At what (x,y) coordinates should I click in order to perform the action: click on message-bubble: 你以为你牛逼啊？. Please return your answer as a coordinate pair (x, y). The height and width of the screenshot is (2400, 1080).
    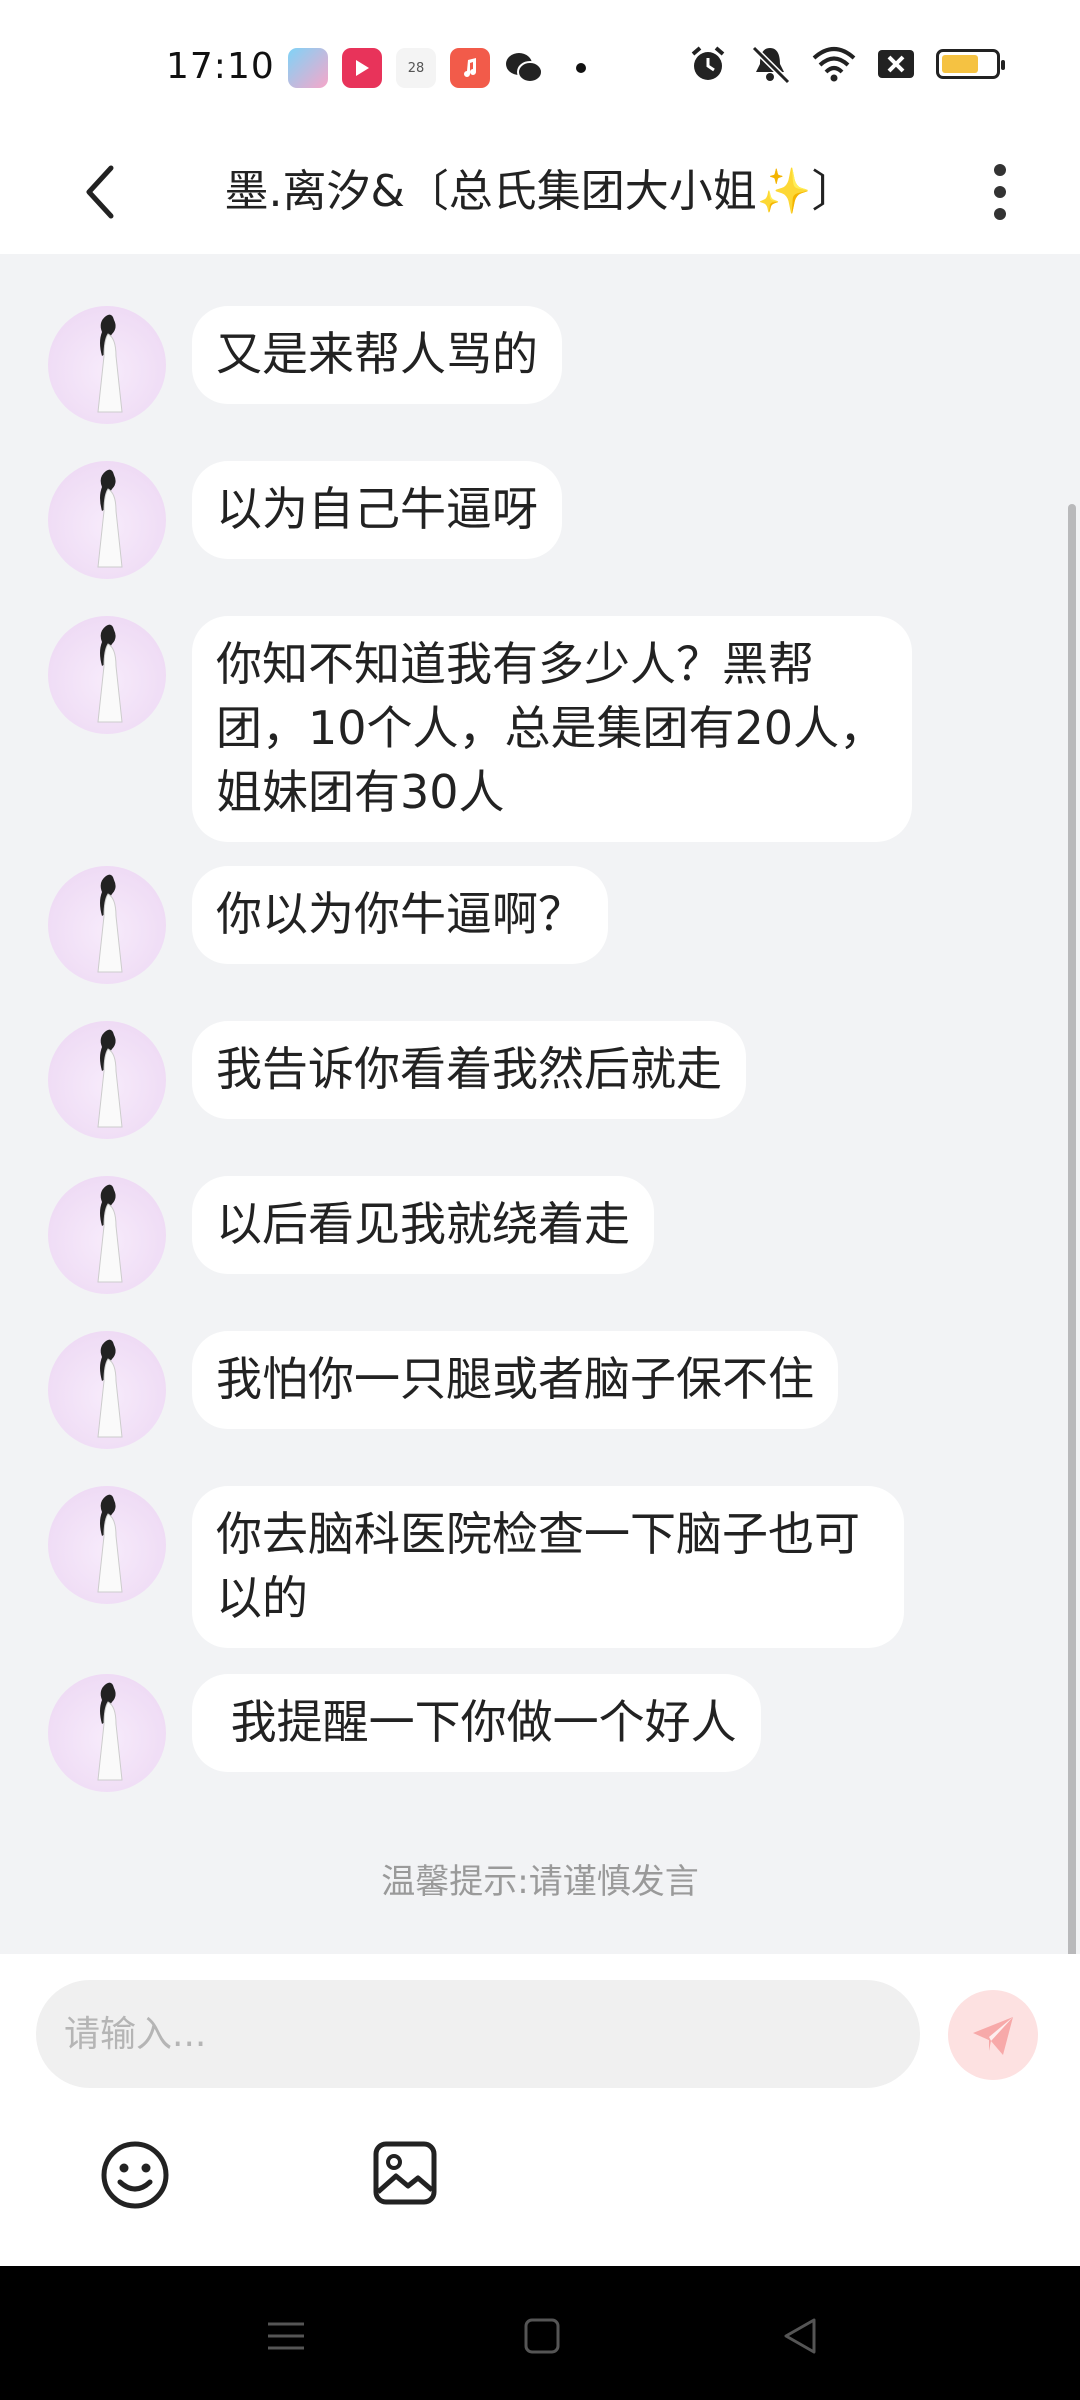
    Looking at the image, I should click on (400, 915).